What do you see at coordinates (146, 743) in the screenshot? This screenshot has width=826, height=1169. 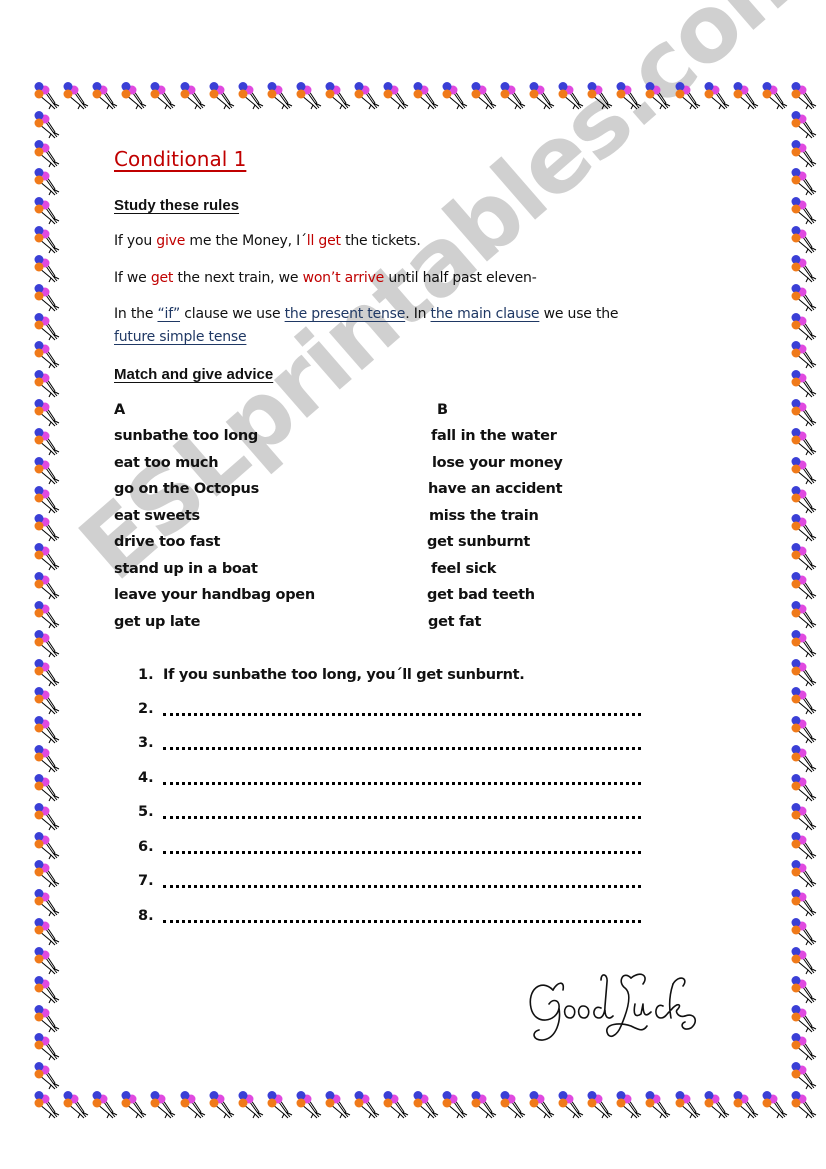 I see `exercise-number: 3.` at bounding box center [146, 743].